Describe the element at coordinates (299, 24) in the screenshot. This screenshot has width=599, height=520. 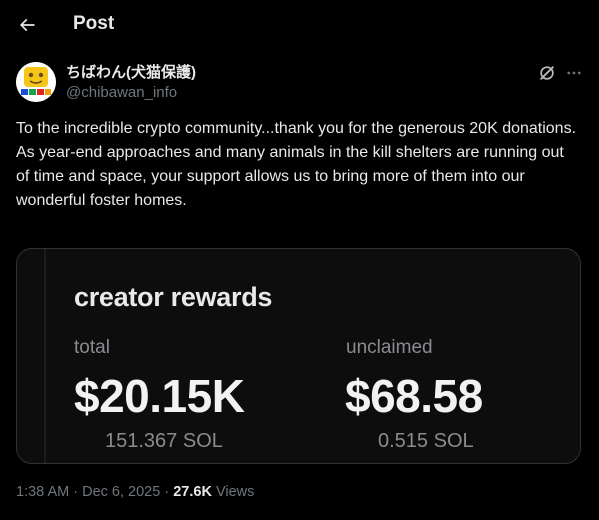
I see `post-header: Post` at that location.